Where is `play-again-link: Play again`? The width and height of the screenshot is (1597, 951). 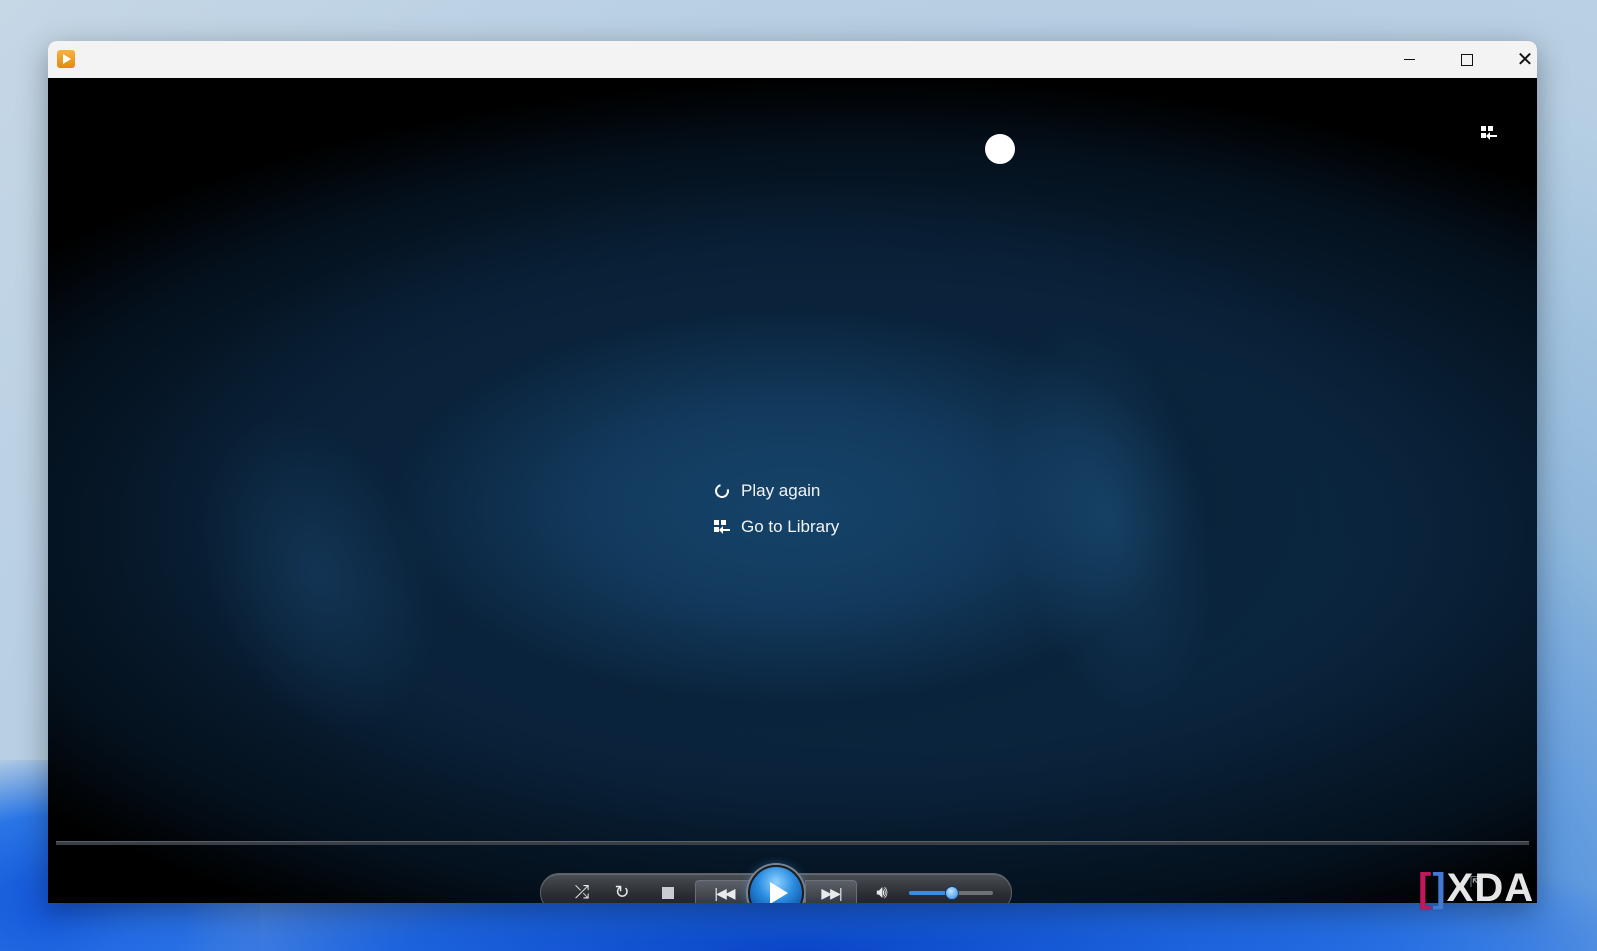 play-again-link: Play again is located at coordinates (775, 491).